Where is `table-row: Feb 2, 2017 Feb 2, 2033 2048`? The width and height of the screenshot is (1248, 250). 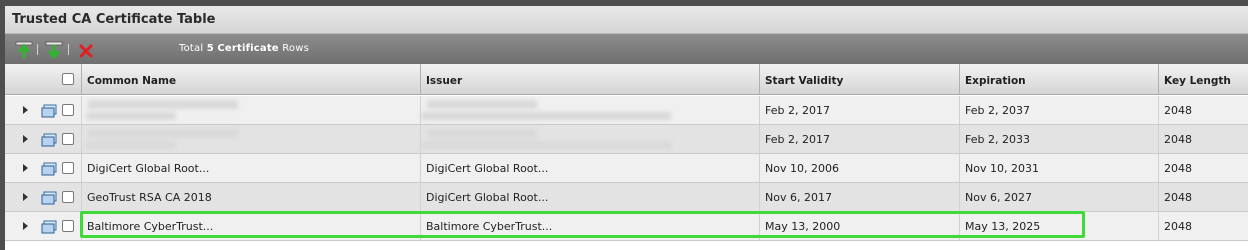
table-row: Feb 2, 2017 Feb 2, 2033 2048 is located at coordinates (626, 139).